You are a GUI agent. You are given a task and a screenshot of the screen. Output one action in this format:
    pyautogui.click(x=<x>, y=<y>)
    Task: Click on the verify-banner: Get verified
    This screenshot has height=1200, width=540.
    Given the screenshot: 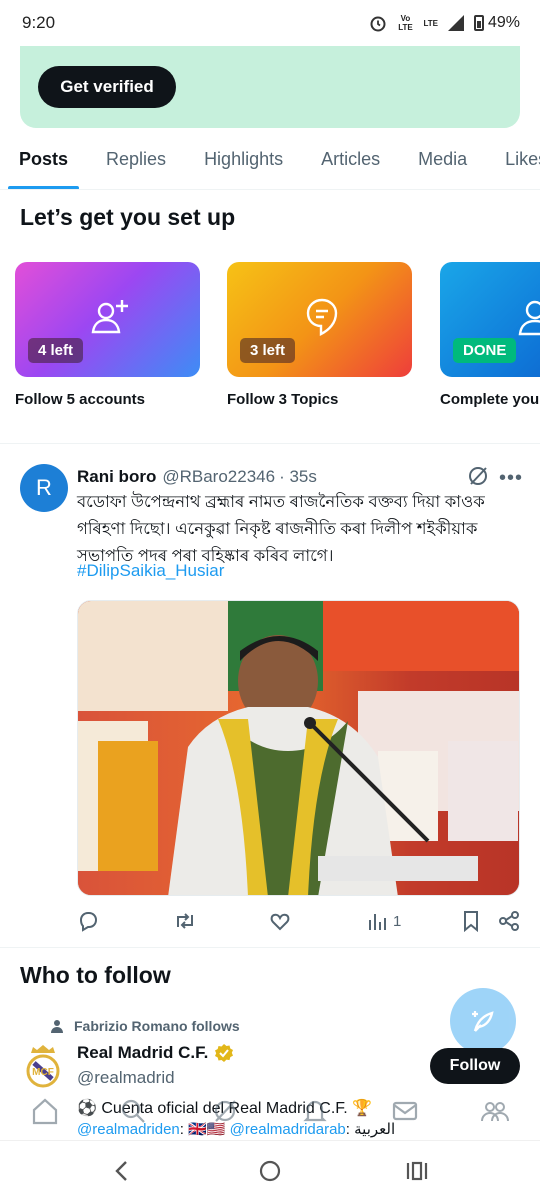 What is the action you would take?
    pyautogui.click(x=270, y=87)
    